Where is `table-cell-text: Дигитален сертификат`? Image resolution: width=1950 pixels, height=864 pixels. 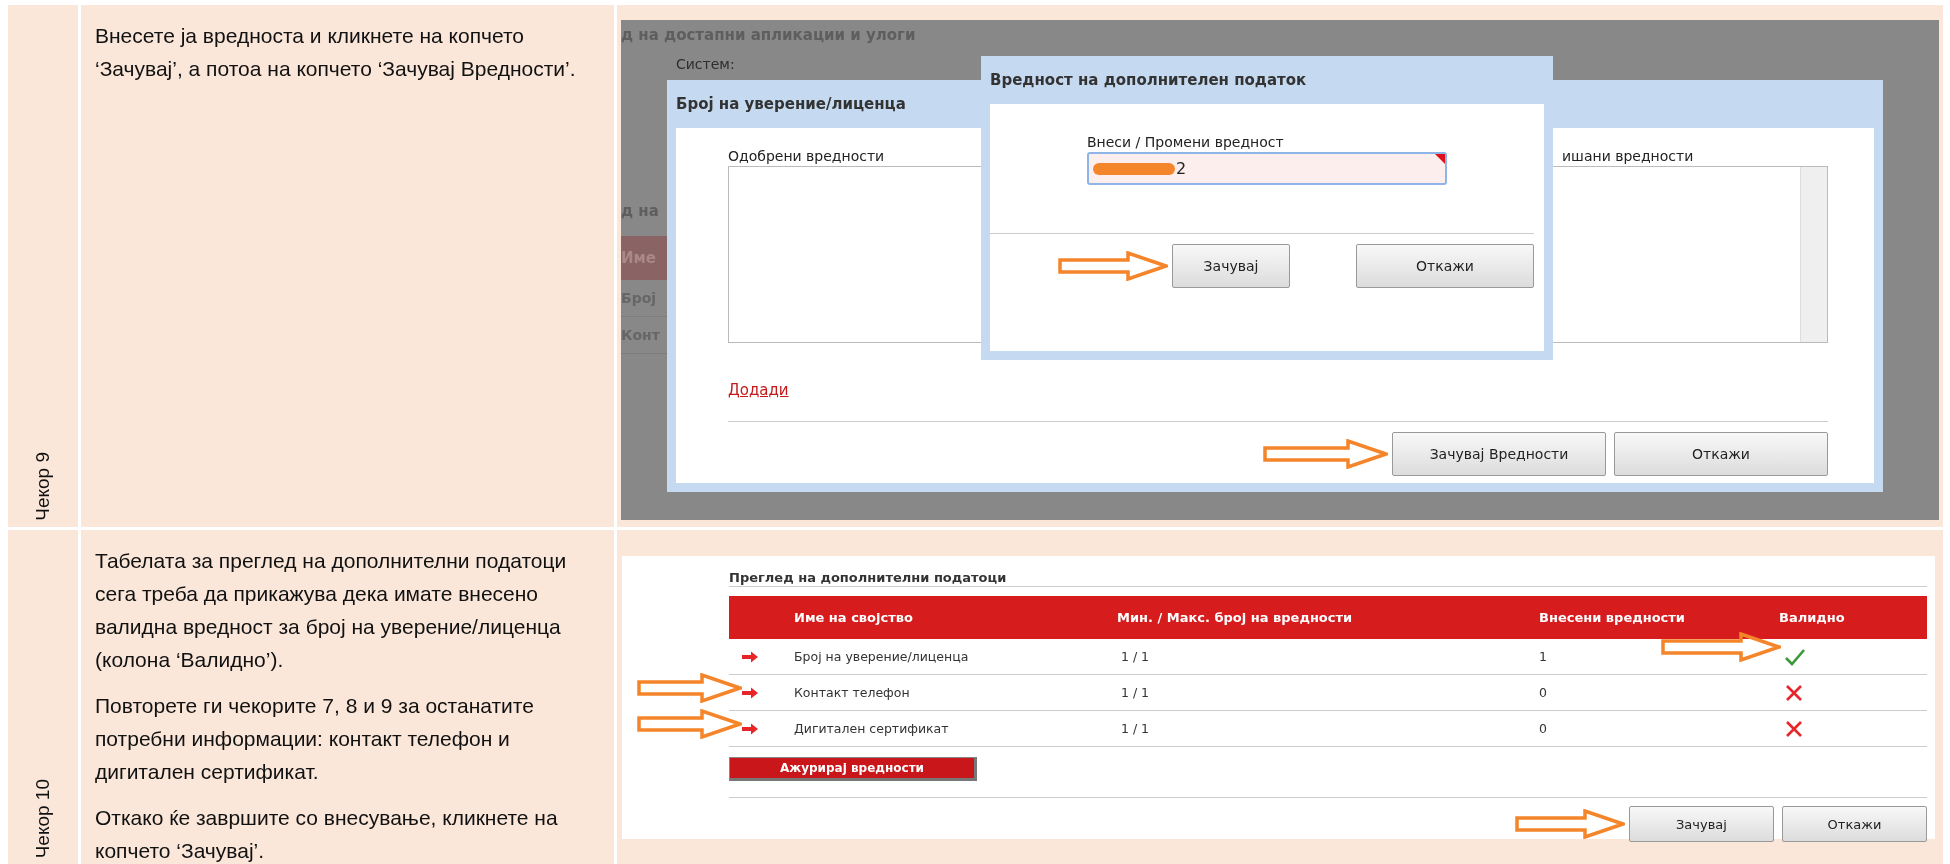 table-cell-text: Дигитален сертификат is located at coordinates (872, 728).